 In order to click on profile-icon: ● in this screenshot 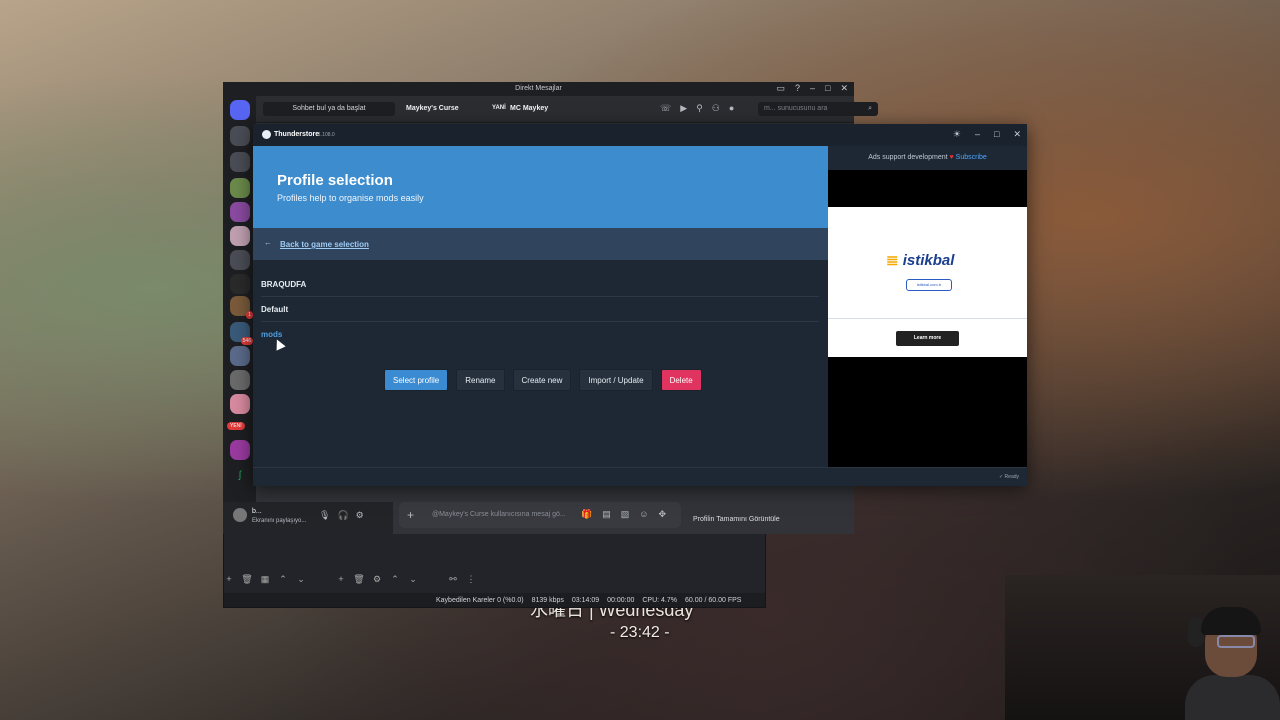, I will do `click(731, 108)`.